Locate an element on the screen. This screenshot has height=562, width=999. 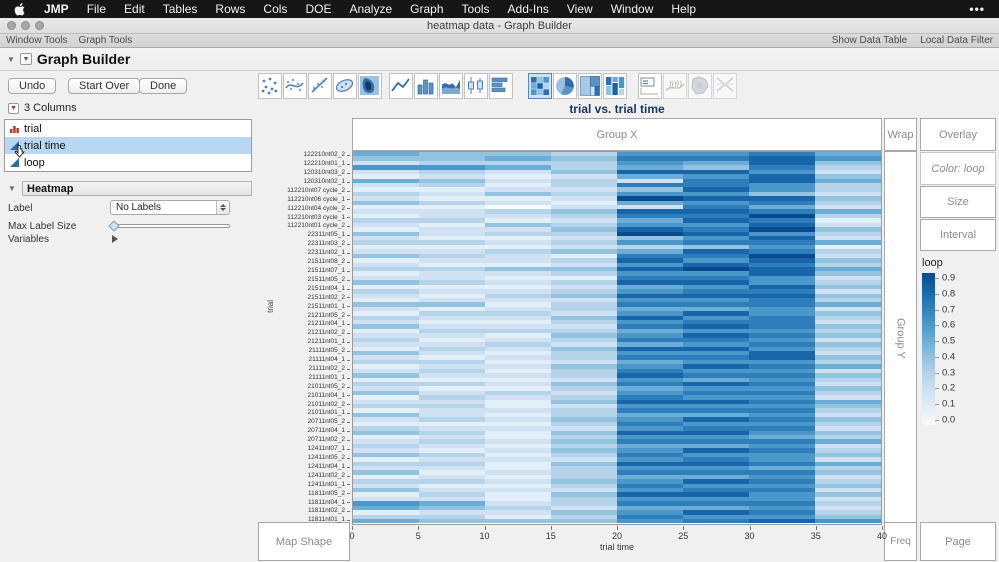
pie-element-icon is located at coordinates (565, 86).